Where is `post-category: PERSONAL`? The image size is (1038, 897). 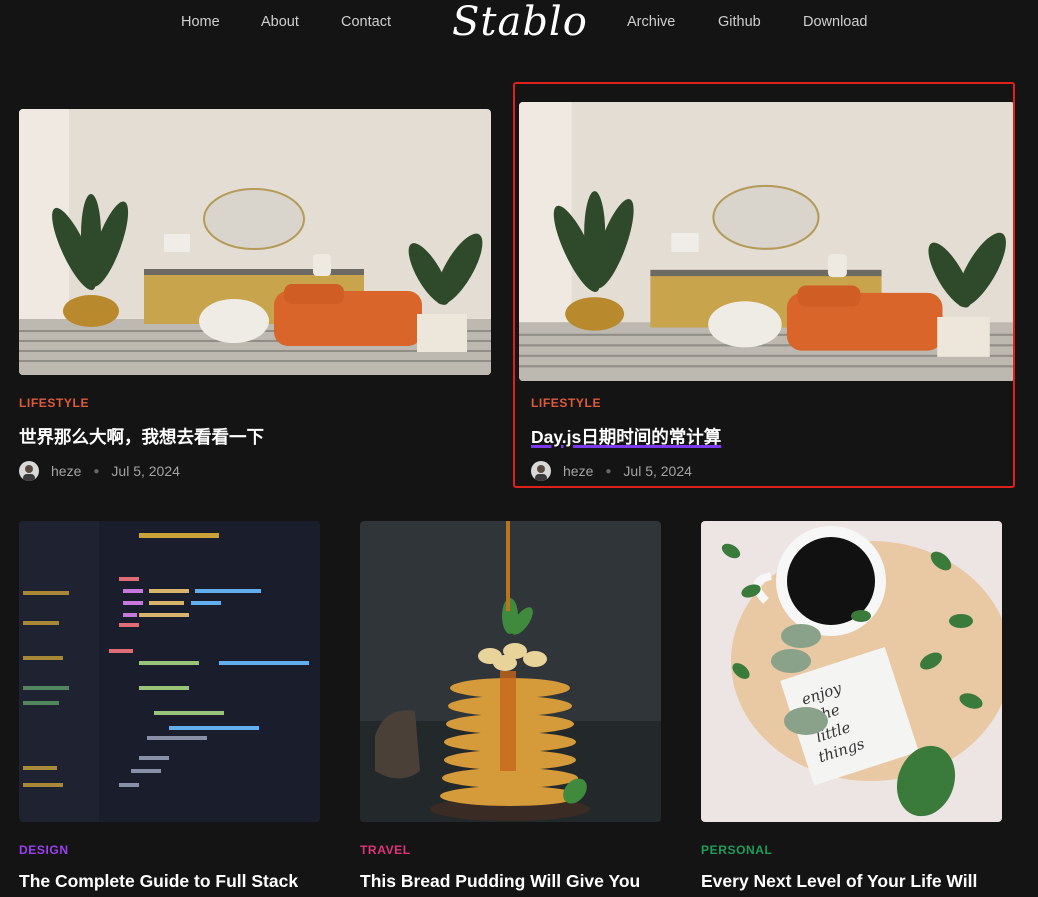
post-category: PERSONAL is located at coordinates (736, 850).